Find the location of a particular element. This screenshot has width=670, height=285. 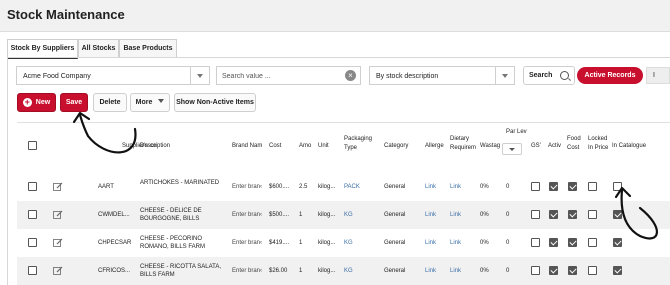

tab-base-products: Base Products is located at coordinates (148, 48).